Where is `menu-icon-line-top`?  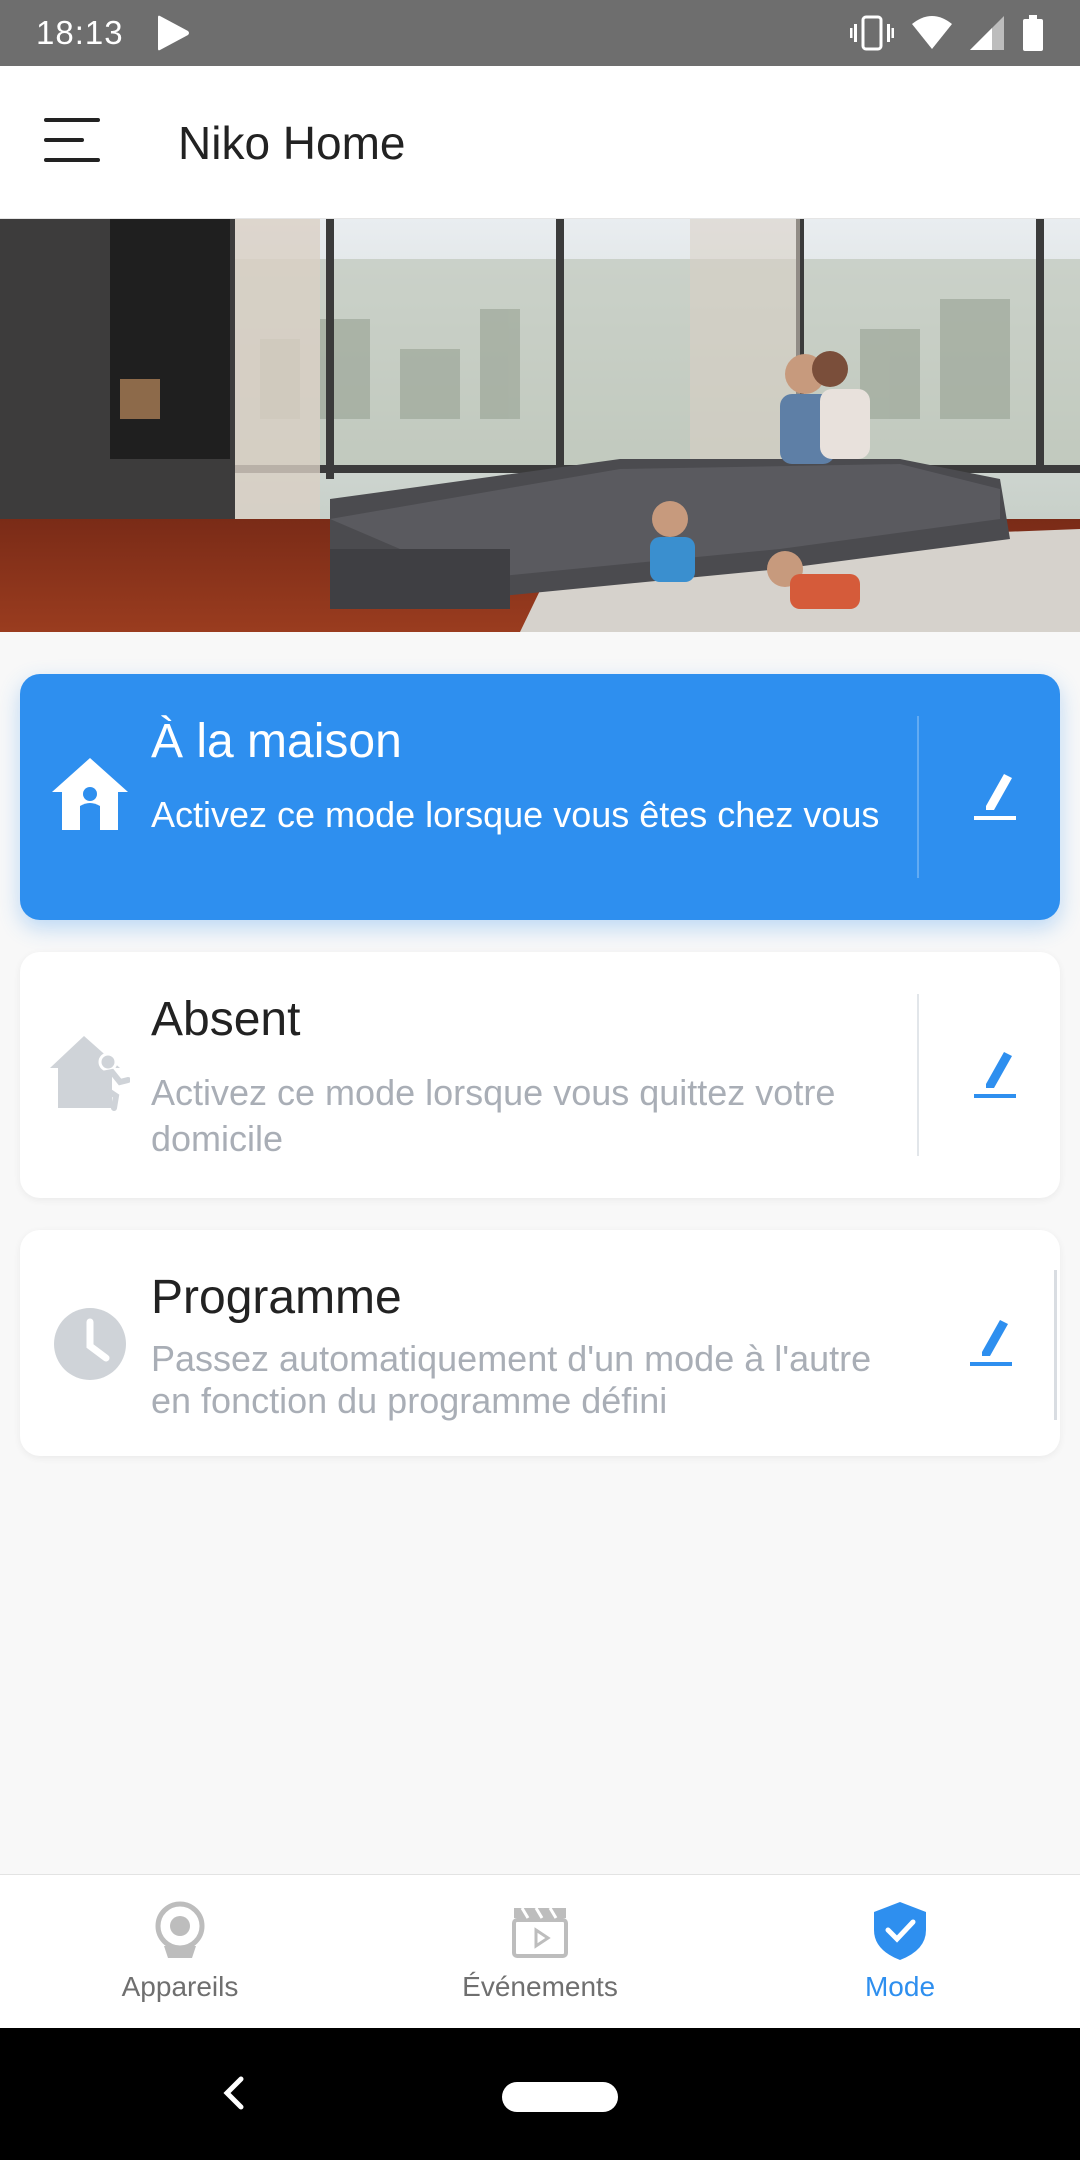 menu-icon-line-top is located at coordinates (72, 120).